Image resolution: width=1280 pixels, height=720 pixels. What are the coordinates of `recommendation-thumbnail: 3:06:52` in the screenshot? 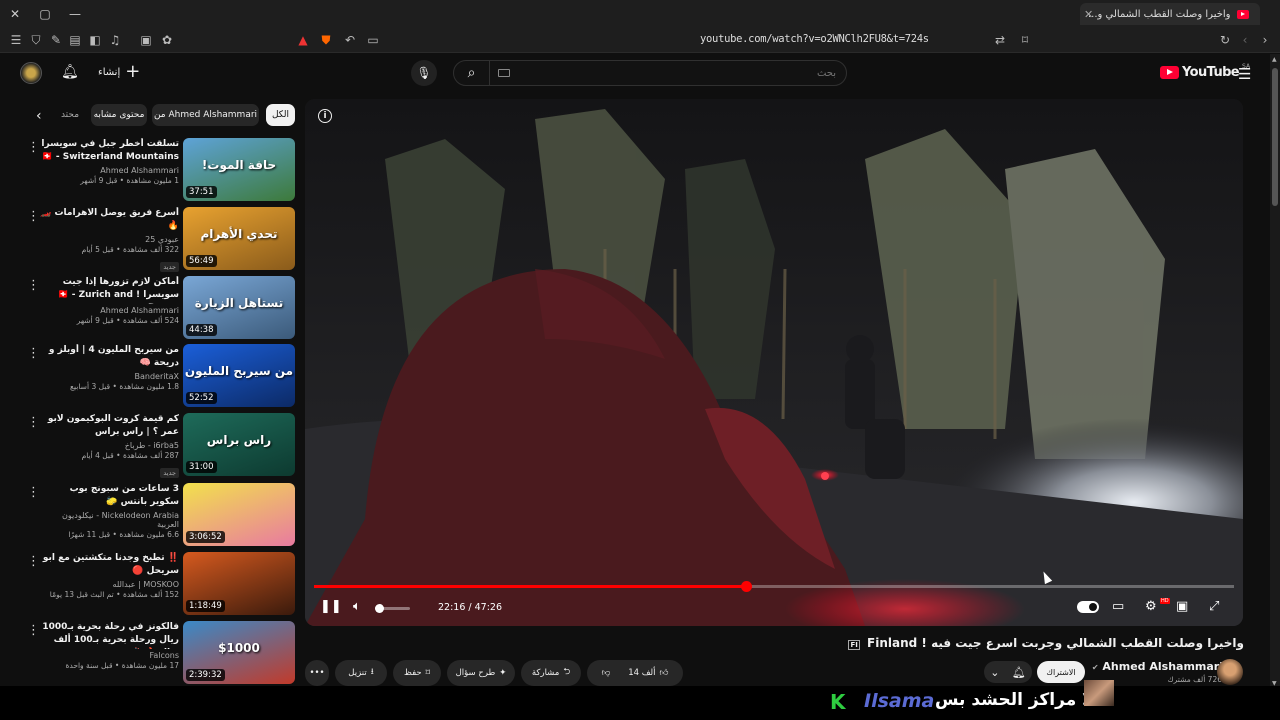 It's located at (239, 514).